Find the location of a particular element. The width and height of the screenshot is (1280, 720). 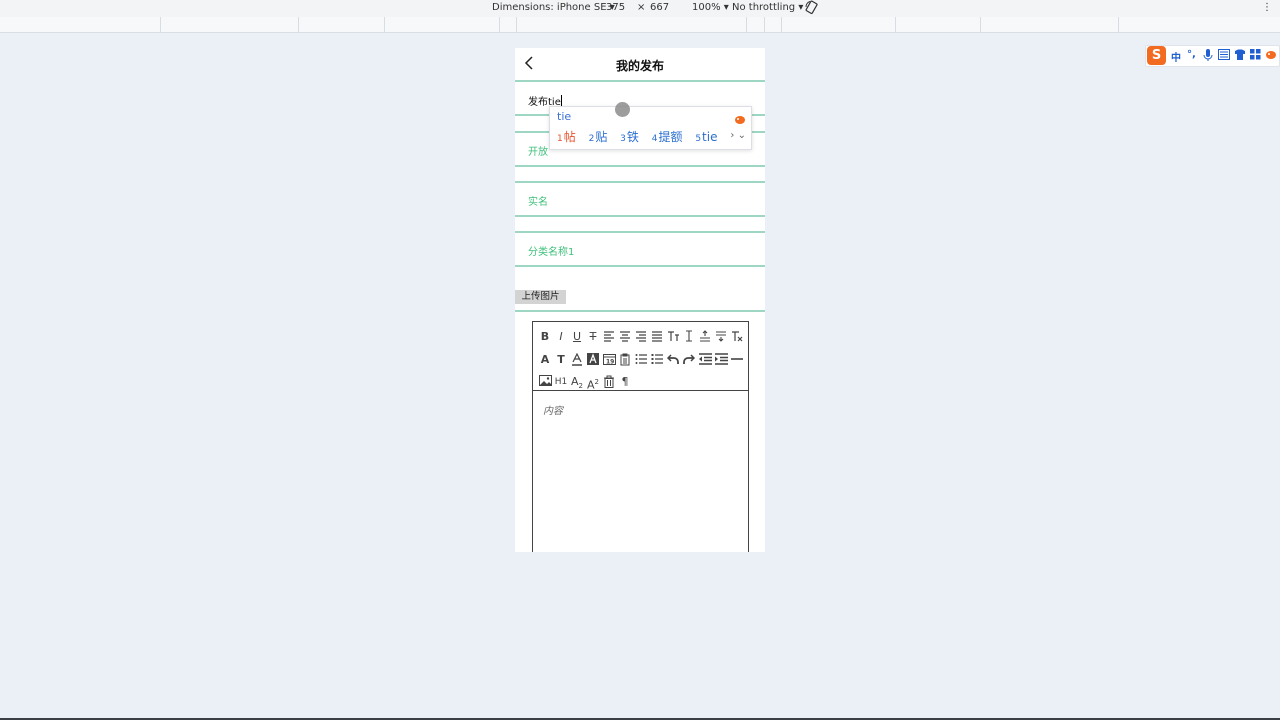

select-field-category: 分类名称1 is located at coordinates (640, 249).